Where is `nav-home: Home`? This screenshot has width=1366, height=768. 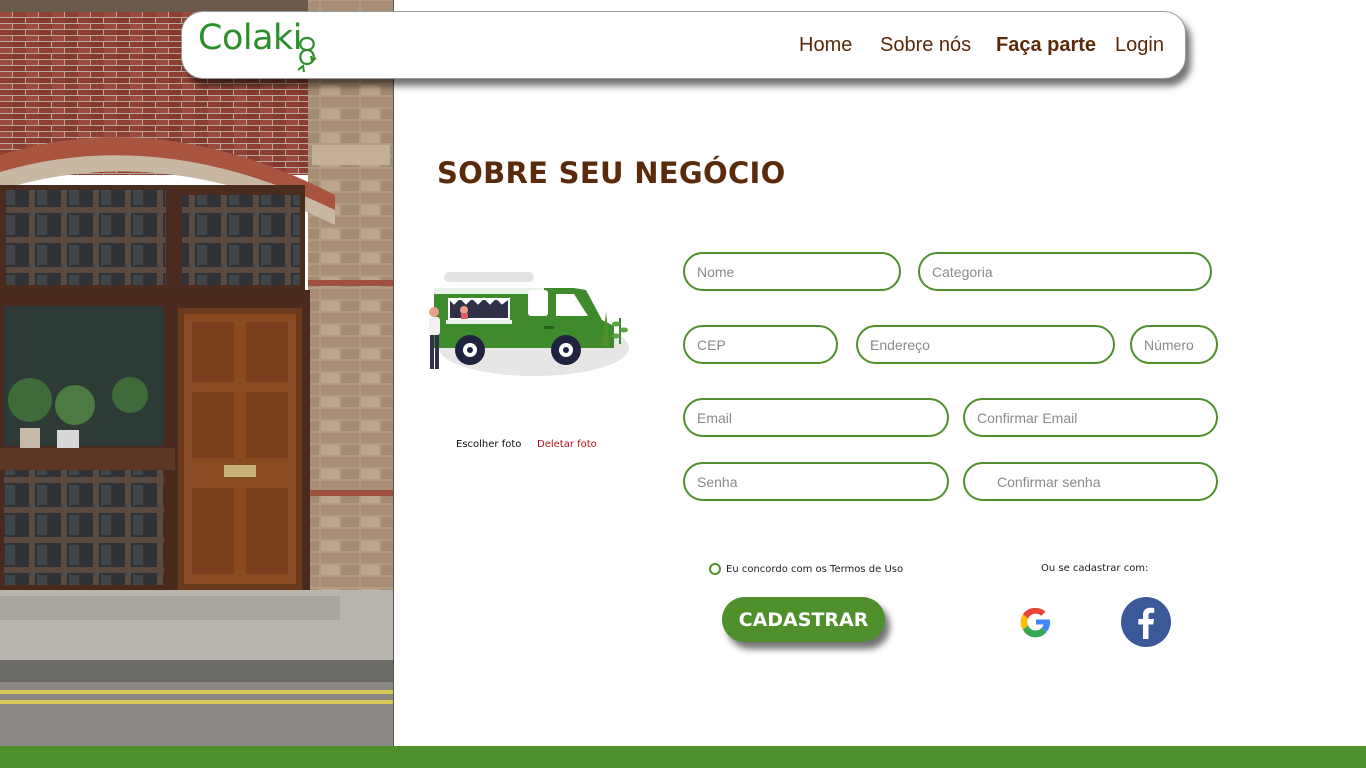 nav-home: Home is located at coordinates (825, 45).